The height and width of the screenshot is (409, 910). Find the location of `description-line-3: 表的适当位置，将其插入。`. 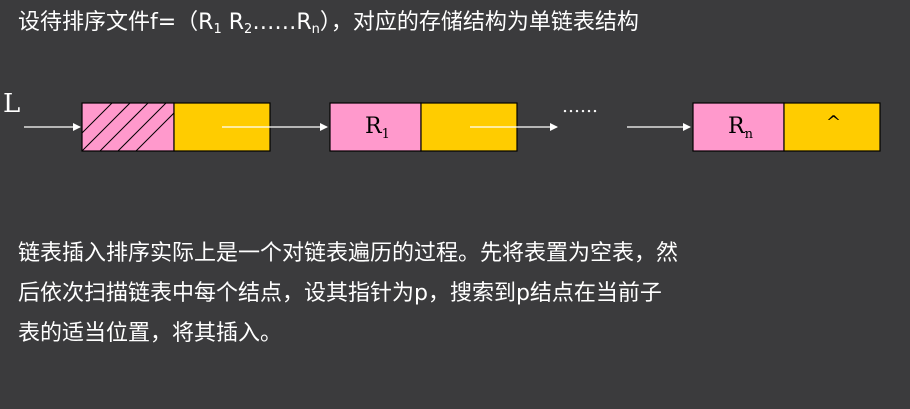

description-line-3: 表的适当位置，将其插入。 is located at coordinates (150, 333).